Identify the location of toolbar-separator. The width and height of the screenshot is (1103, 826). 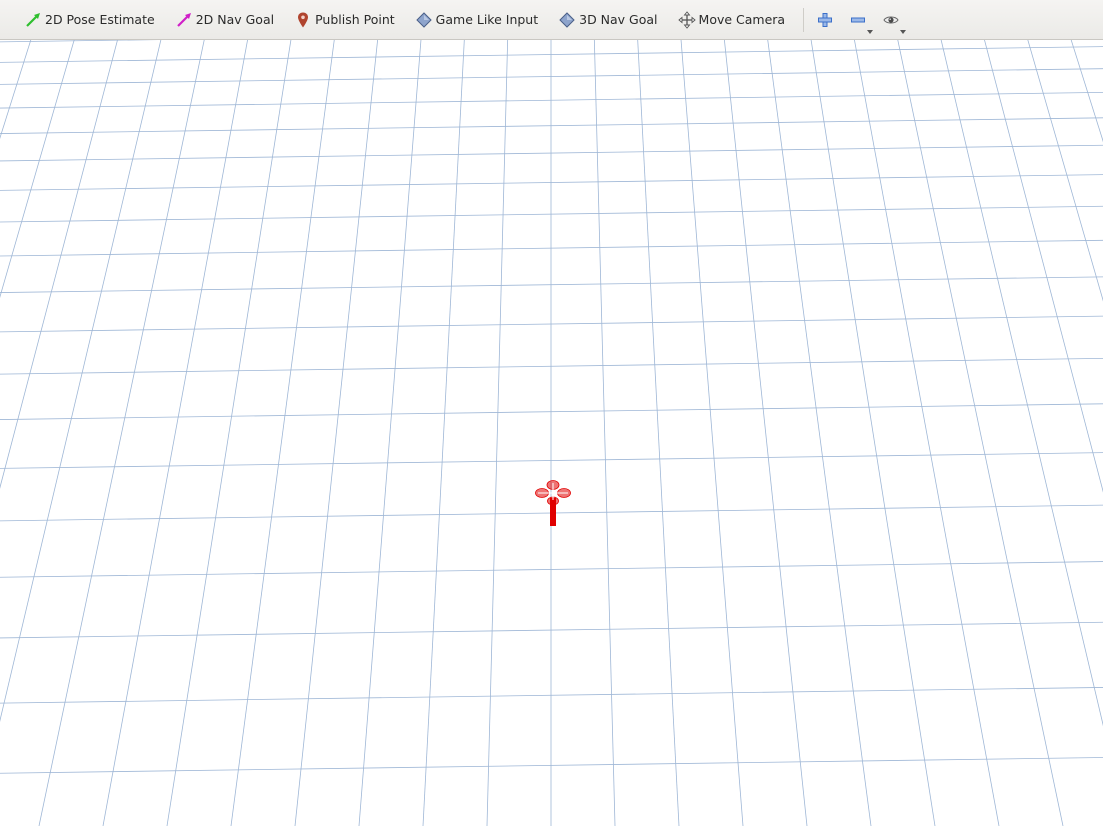
(804, 19).